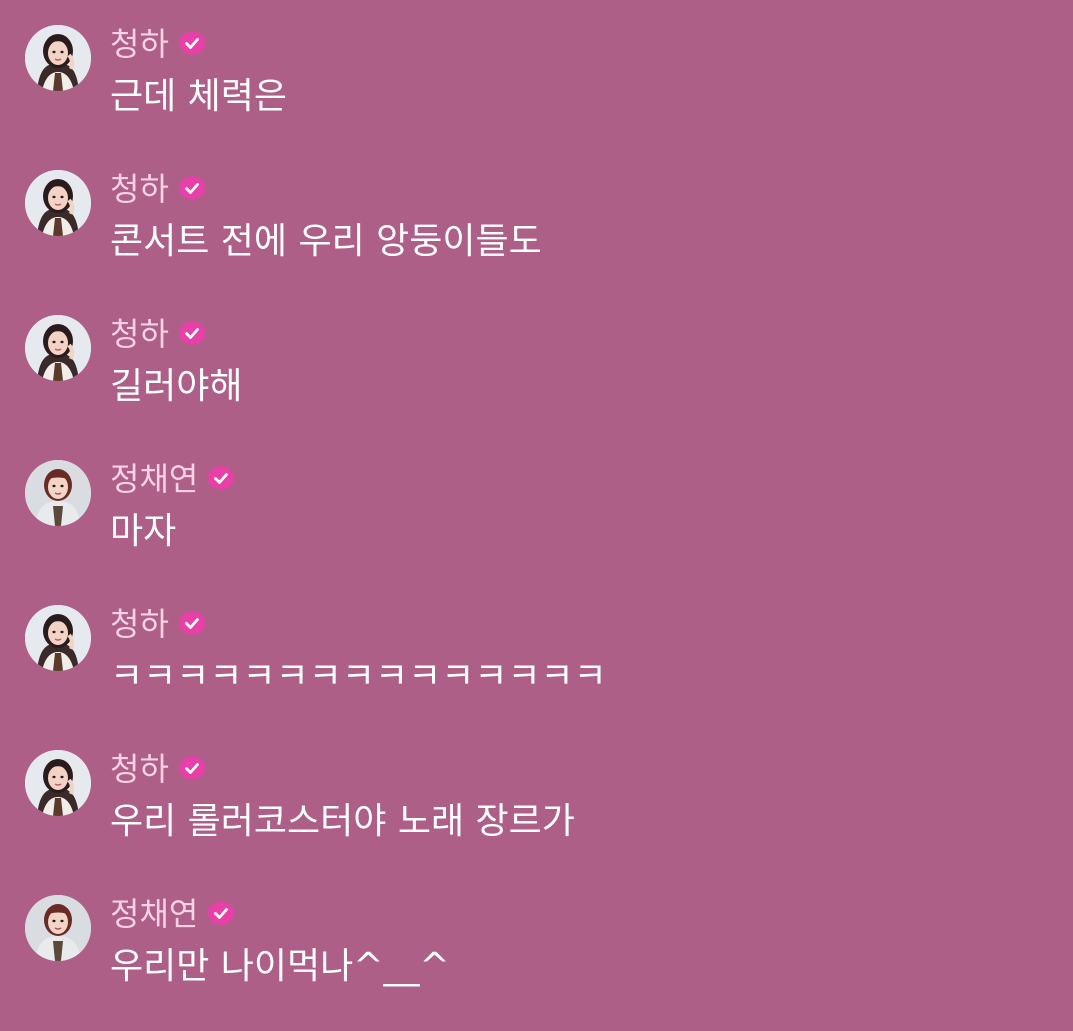 Image resolution: width=1073 pixels, height=1031 pixels. I want to click on chat-message: 청하 길러야해, so click(536, 360).